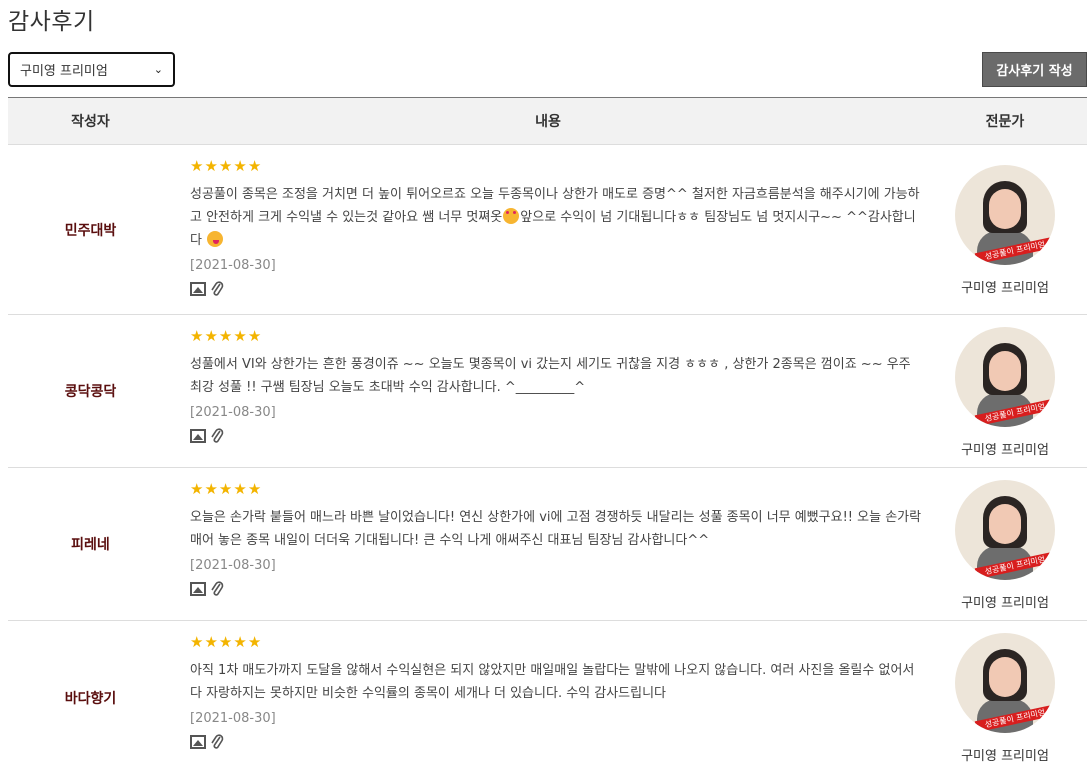 This screenshot has height=774, width=1087. I want to click on yum-face-icon, so click(215, 239).